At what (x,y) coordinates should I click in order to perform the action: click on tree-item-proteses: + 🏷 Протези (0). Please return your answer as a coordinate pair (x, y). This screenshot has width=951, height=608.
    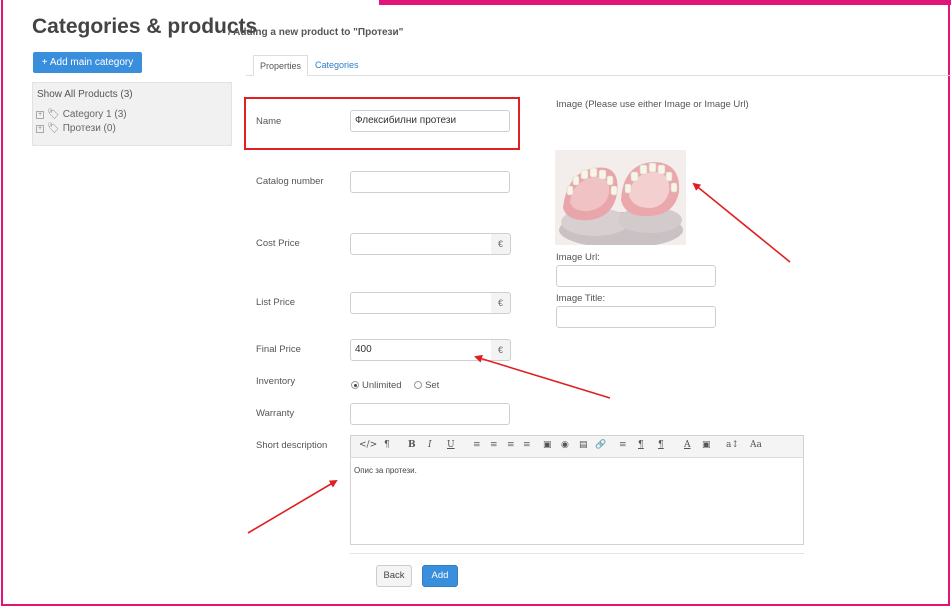
    Looking at the image, I should click on (76, 128).